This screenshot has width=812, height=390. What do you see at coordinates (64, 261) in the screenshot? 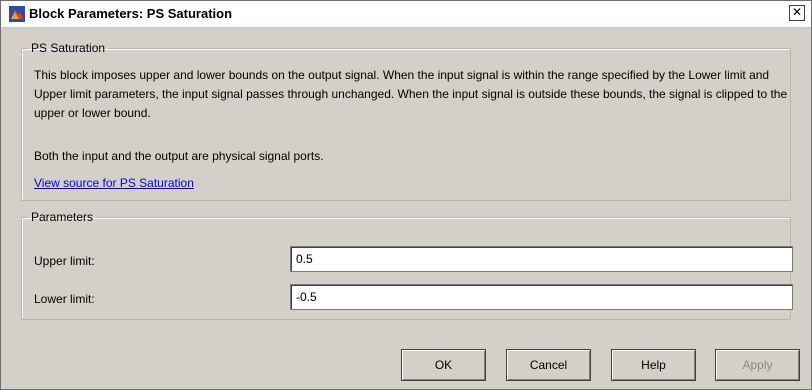
I see `upper-limit-label: Upper limit:` at bounding box center [64, 261].